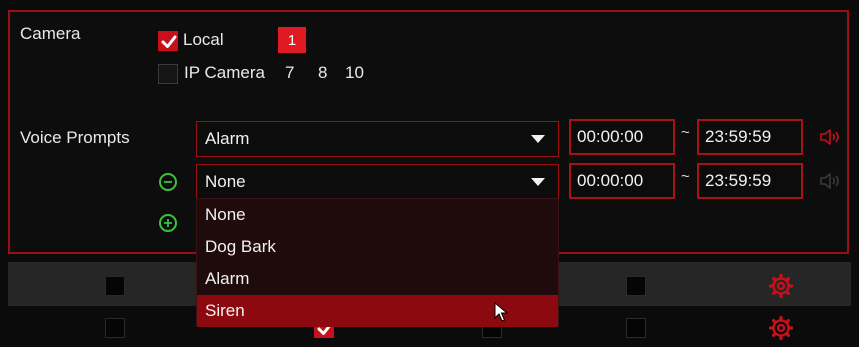 This screenshot has width=859, height=347. What do you see at coordinates (225, 181) in the screenshot?
I see `voice-prompt-select-2-value: None` at bounding box center [225, 181].